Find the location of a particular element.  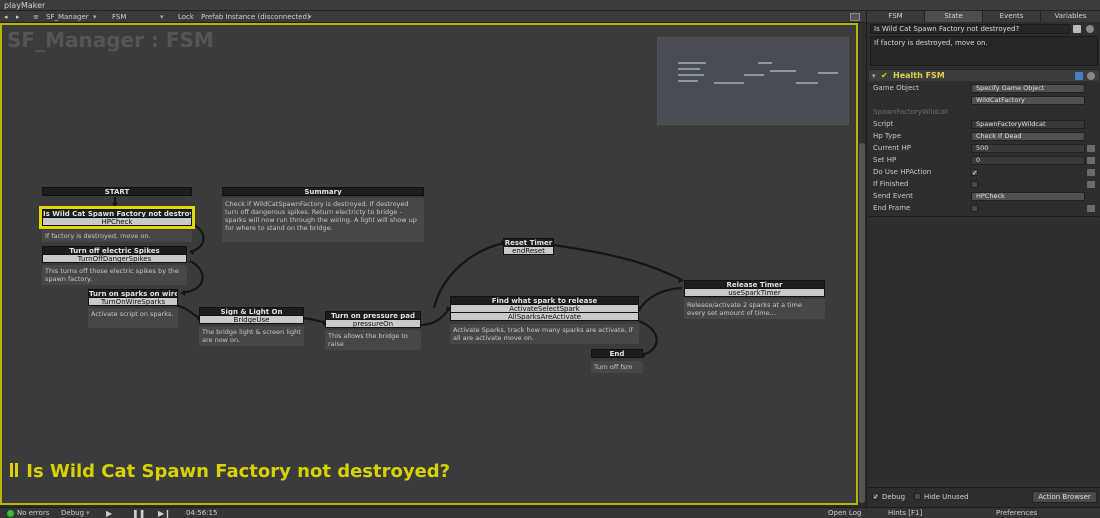

transition-usesparktimer: useSparkTimer is located at coordinates (754, 293).